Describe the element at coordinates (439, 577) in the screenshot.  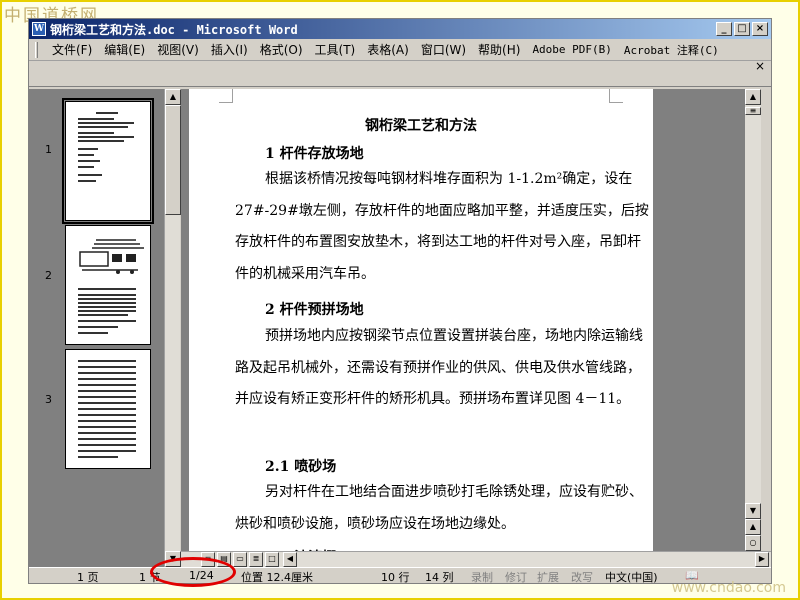
I see `status-column: 14 列` at that location.